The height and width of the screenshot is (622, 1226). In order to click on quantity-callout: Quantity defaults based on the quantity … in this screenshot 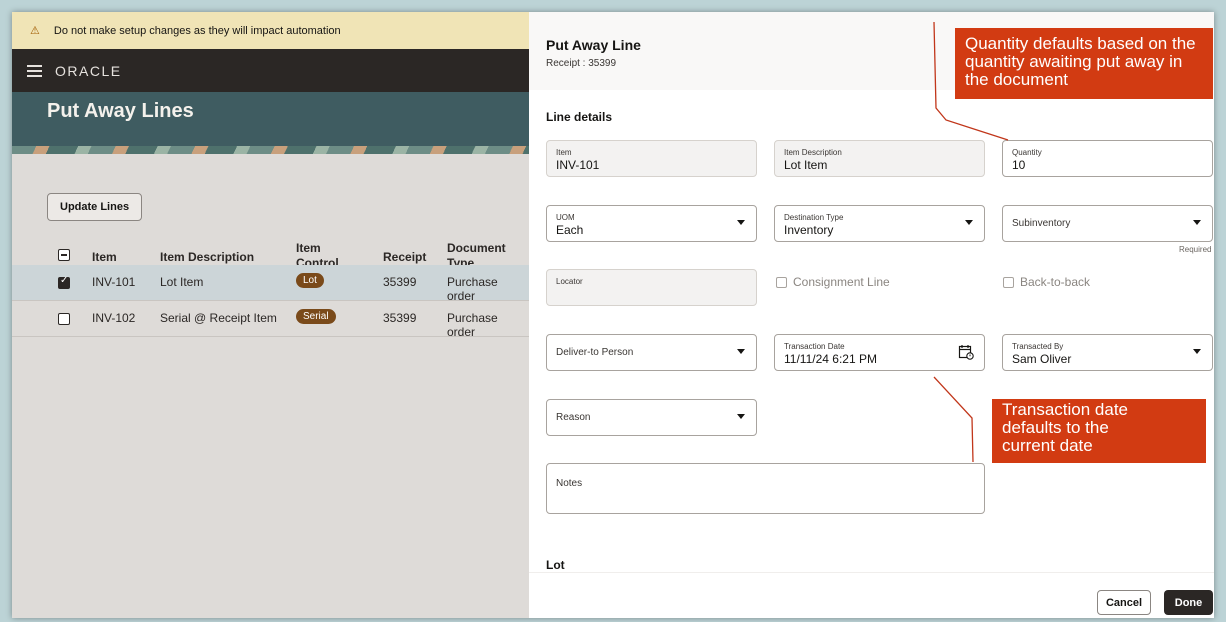, I will do `click(1084, 63)`.